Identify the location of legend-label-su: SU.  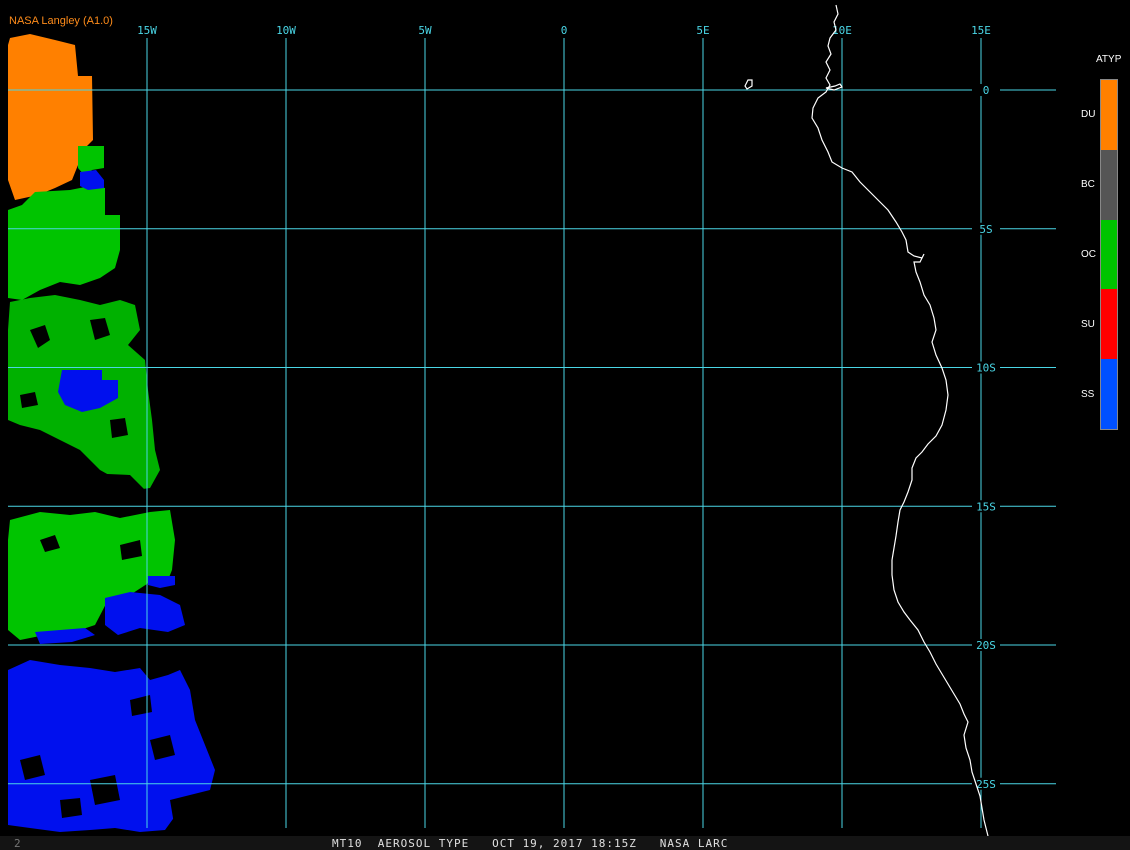
(1088, 324).